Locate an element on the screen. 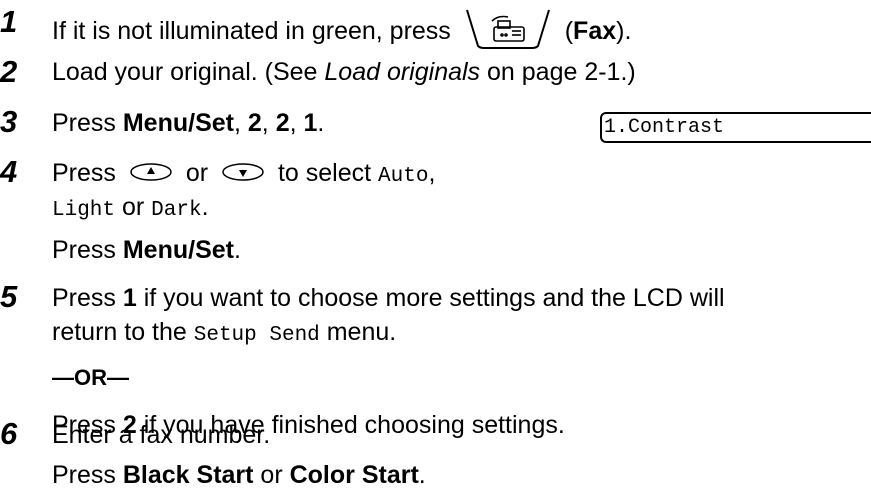  or-separator: —OR— is located at coordinates (90, 377).